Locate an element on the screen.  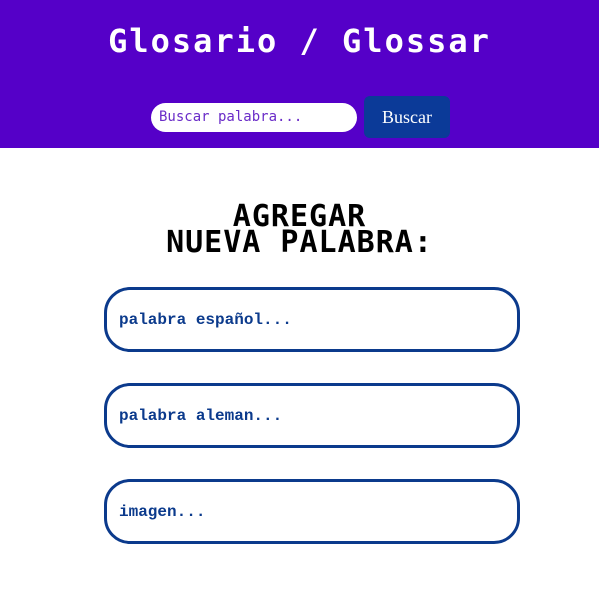
search-bar: Buscar is located at coordinates (300, 117).